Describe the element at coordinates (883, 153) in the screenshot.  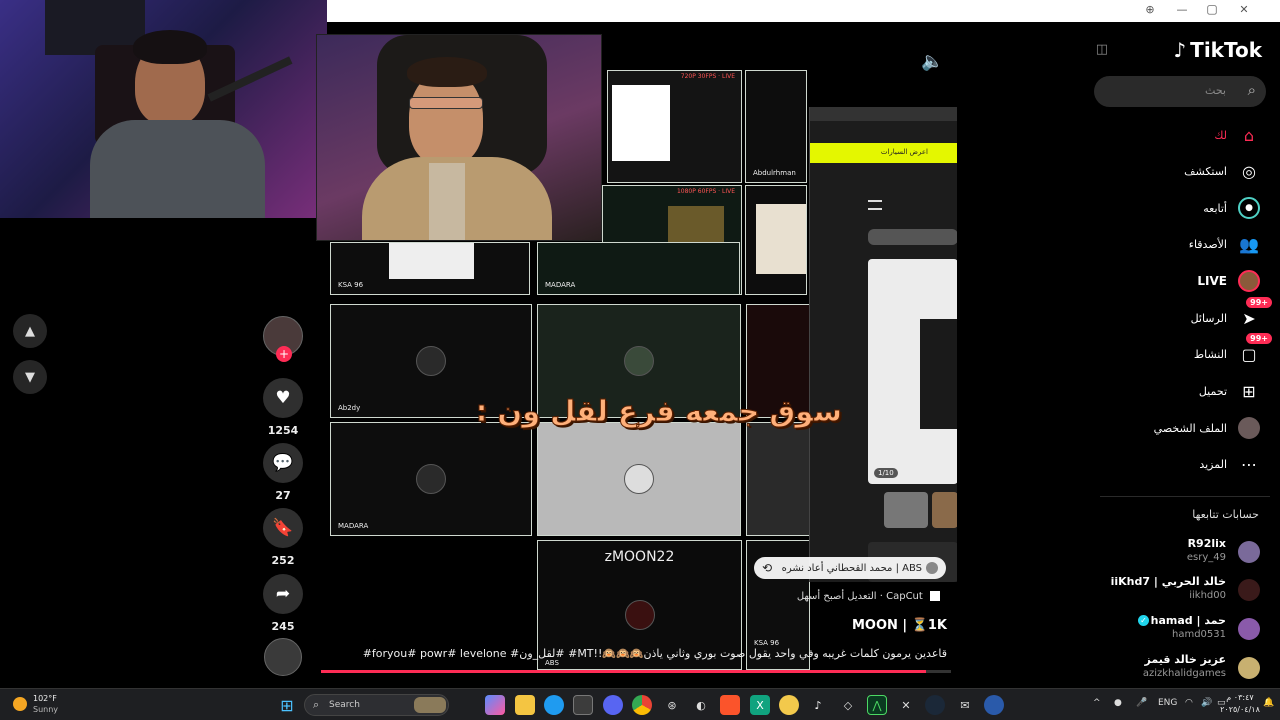
I see `site-banner: اعرض السيارات` at that location.